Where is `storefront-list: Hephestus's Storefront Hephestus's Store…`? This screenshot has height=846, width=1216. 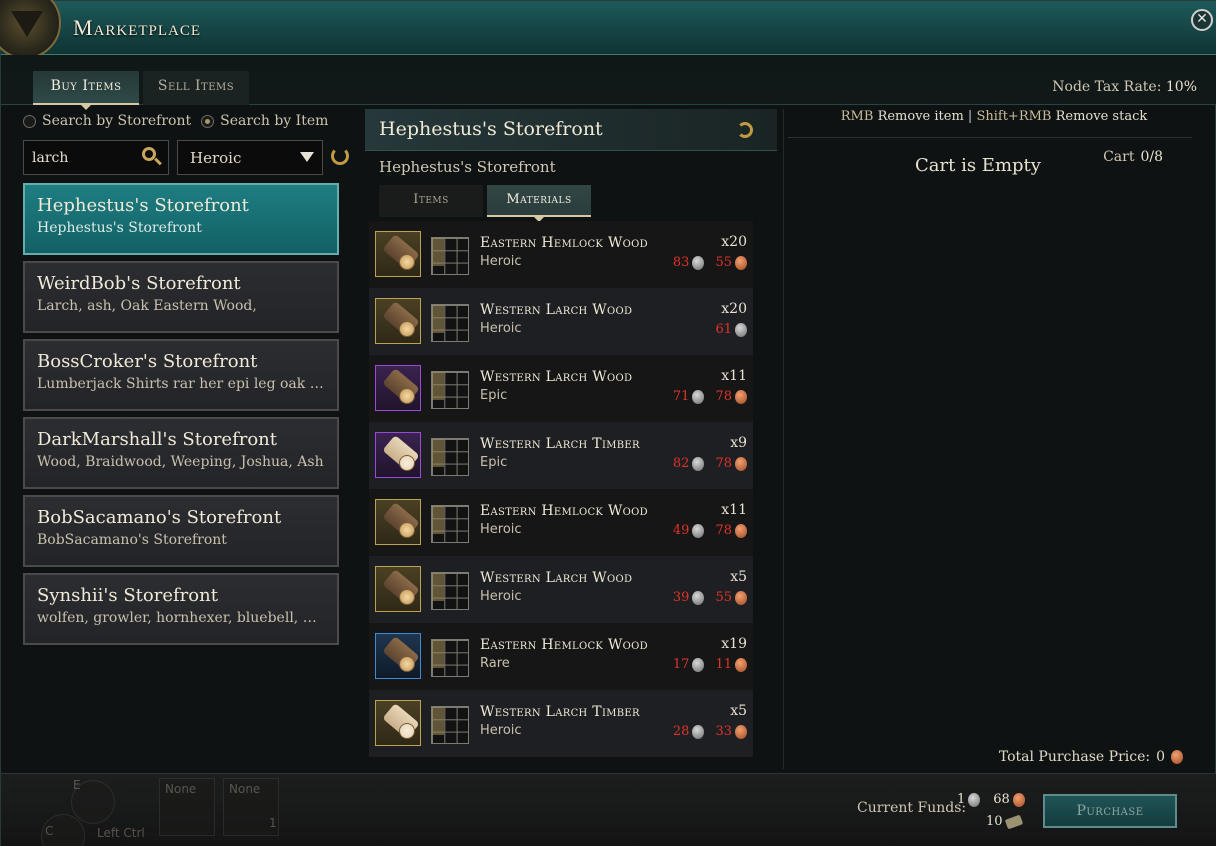
storefront-list: Hephestus's Storefront Hephestus's Store… is located at coordinates (181, 417).